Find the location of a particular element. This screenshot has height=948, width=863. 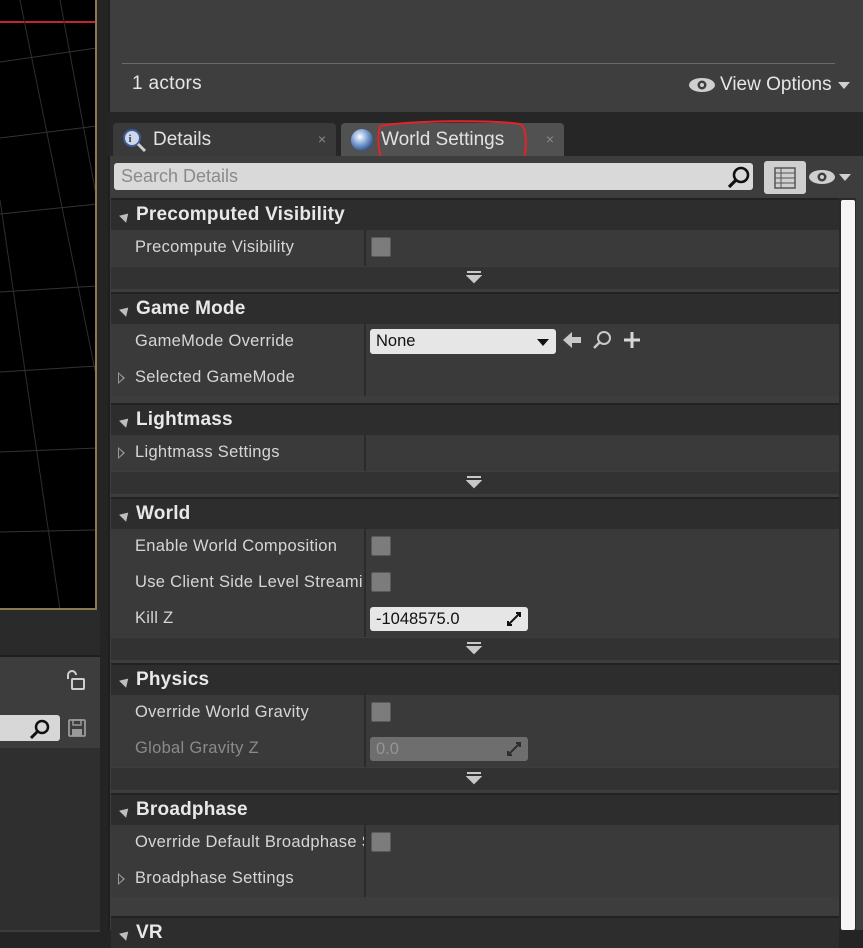

property-row: Broadphase Settings is located at coordinates (475, 879).